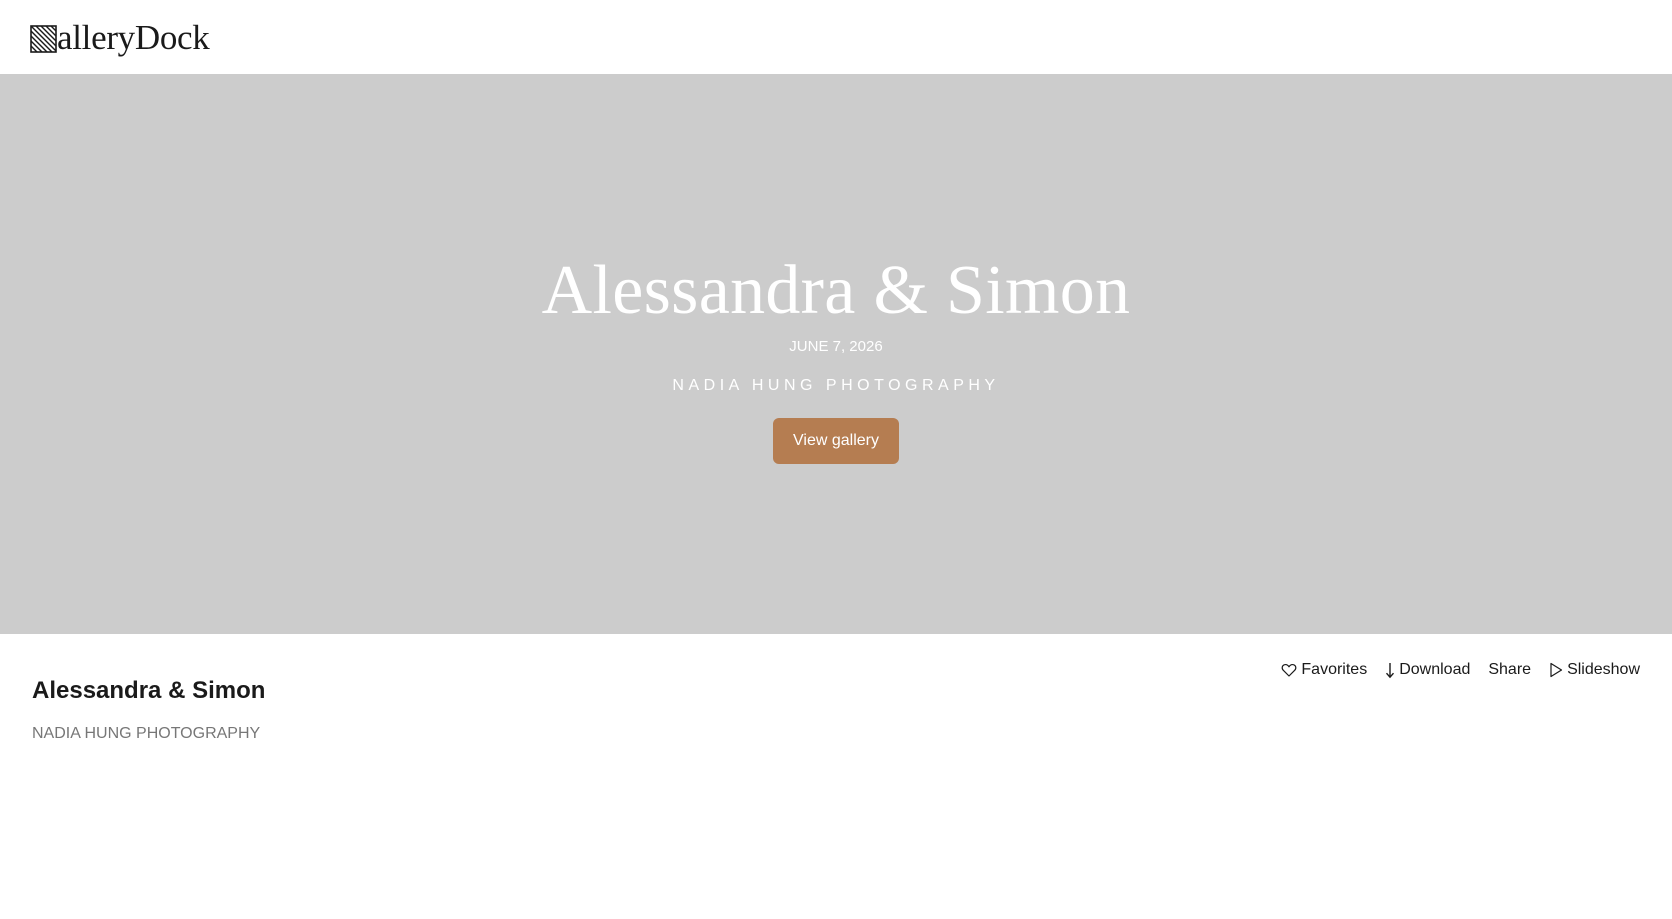  What do you see at coordinates (1603, 669) in the screenshot?
I see `slideshow-label: Slideshow` at bounding box center [1603, 669].